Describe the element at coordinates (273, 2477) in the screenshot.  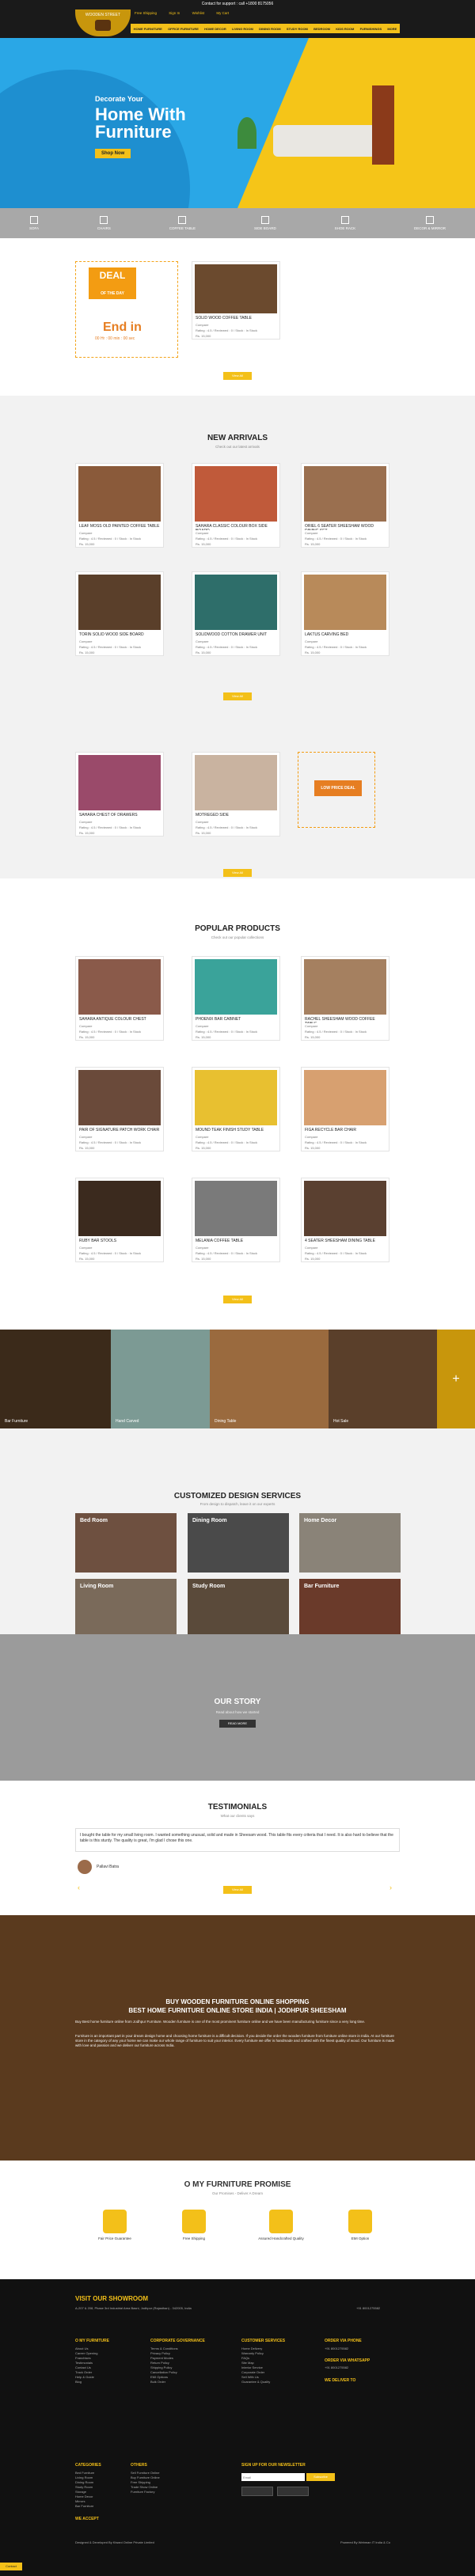
I see `newsletter-email-input` at that location.